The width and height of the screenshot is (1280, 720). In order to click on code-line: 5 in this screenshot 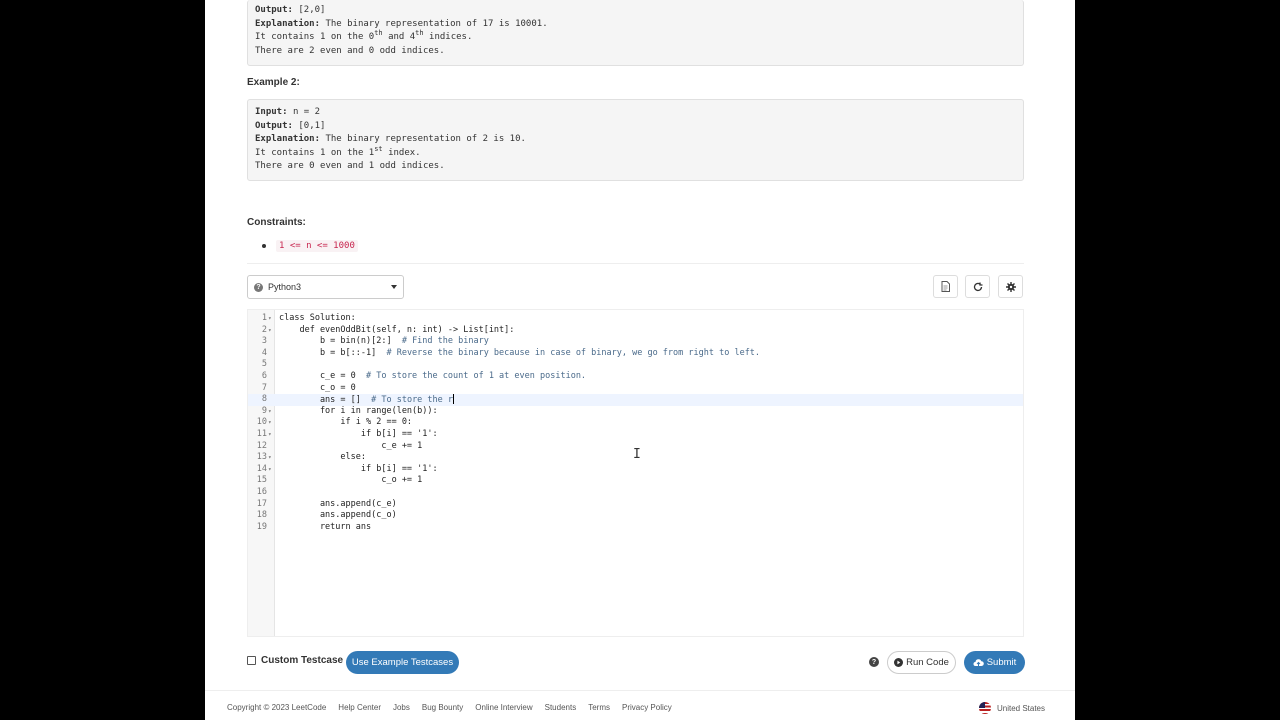, I will do `click(635, 365)`.